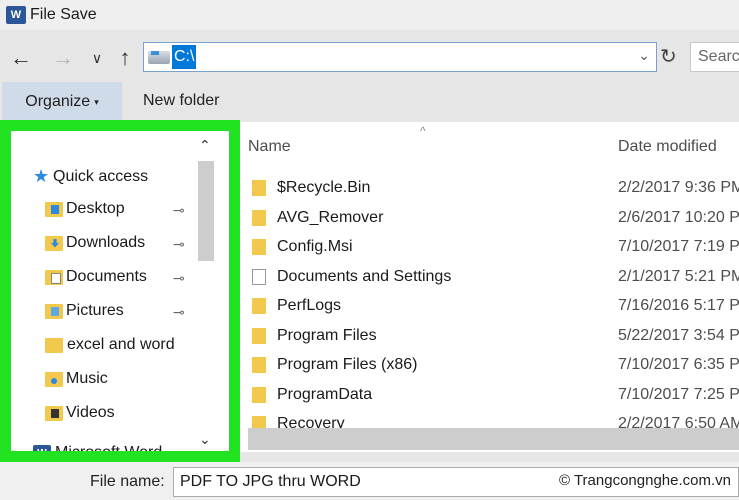 The image size is (739, 500). What do you see at coordinates (58, 101) in the screenshot?
I see `organize-label: Organize` at bounding box center [58, 101].